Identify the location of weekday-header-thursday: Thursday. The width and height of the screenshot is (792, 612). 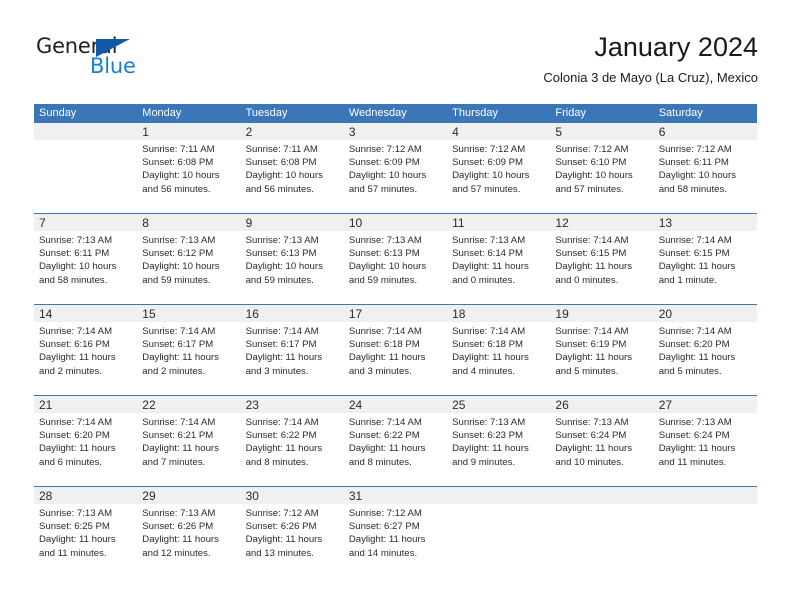
(475, 113).